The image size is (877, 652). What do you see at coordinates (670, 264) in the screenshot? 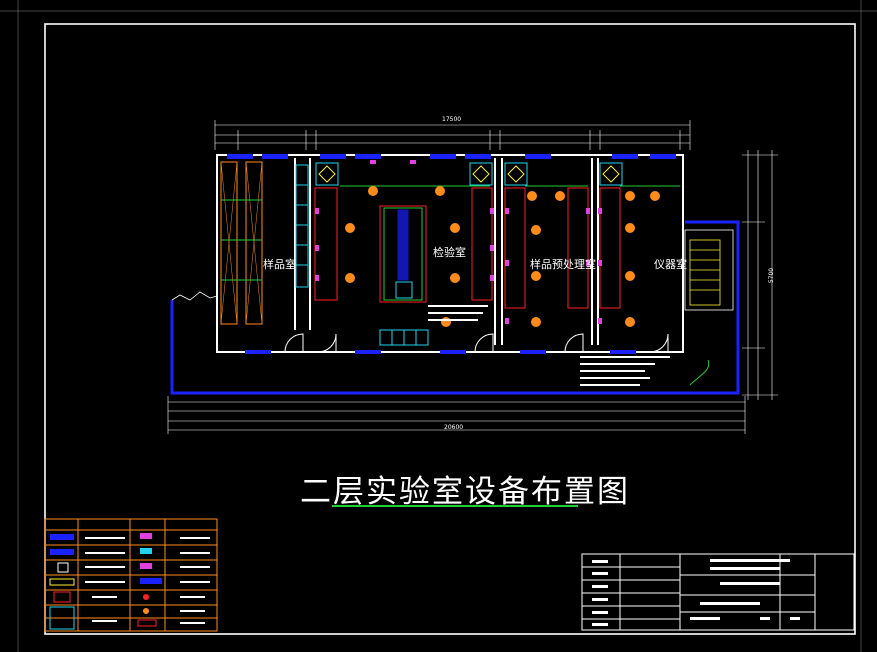
I see `room-label-instrument: 仪器室` at bounding box center [670, 264].